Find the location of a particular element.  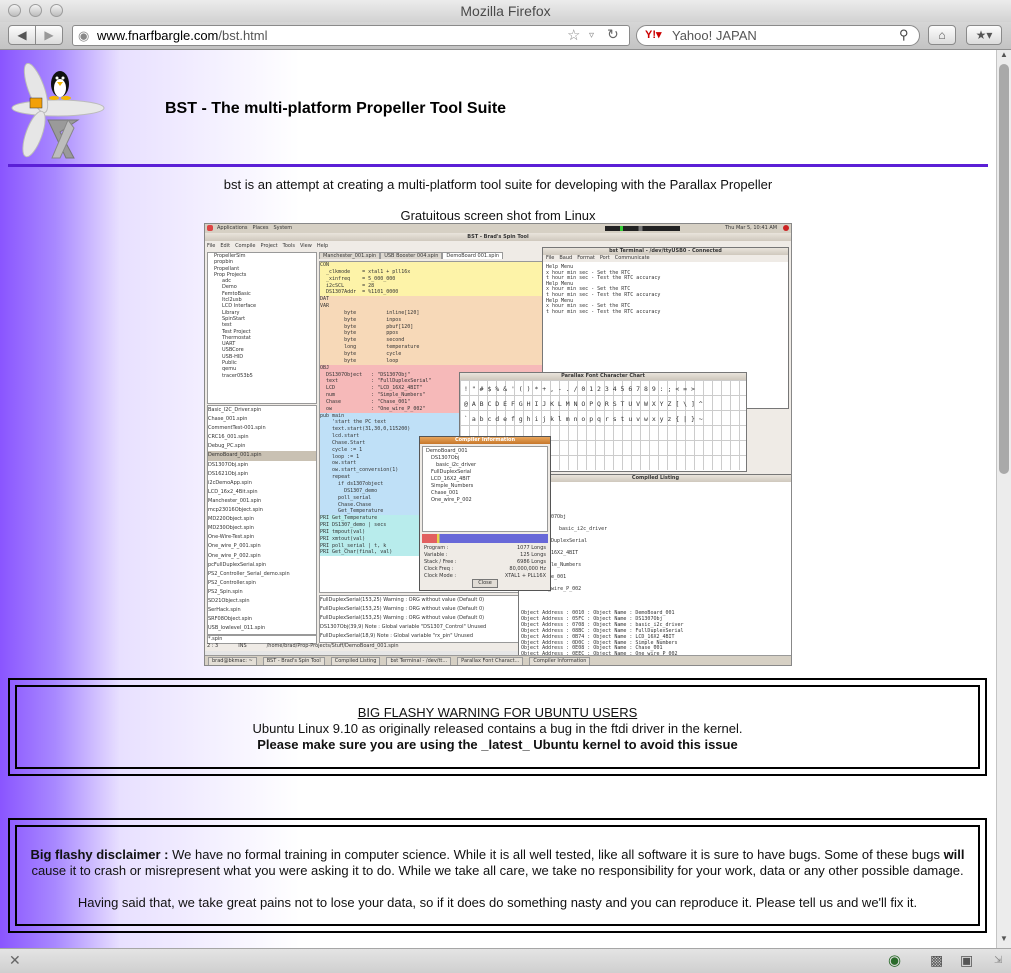

terminal-menubar: File Baud Format Port Communicate is located at coordinates (665, 258).